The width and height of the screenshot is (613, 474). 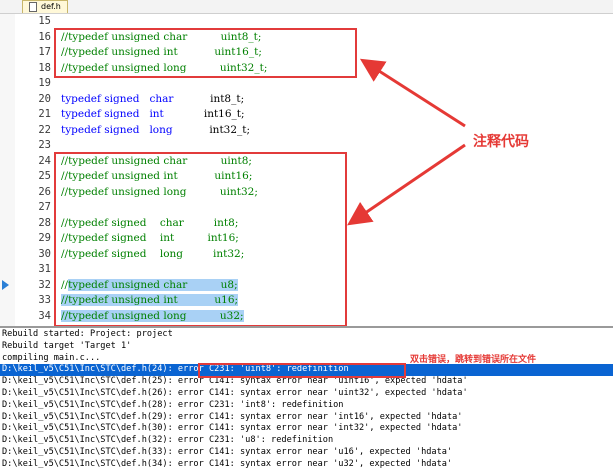 What do you see at coordinates (44, 269) in the screenshot?
I see `line-number: 31` at bounding box center [44, 269].